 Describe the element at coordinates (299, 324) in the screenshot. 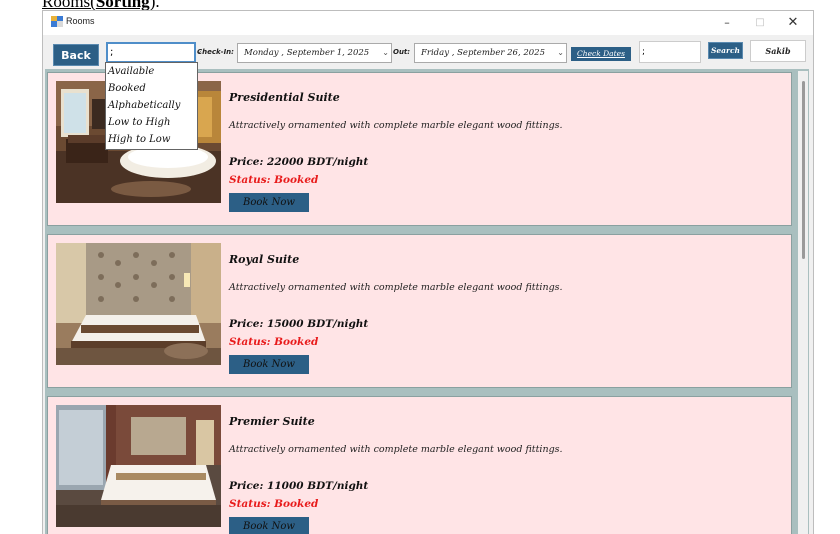

I see `room-price: Price: 15000 BDT/night` at that location.